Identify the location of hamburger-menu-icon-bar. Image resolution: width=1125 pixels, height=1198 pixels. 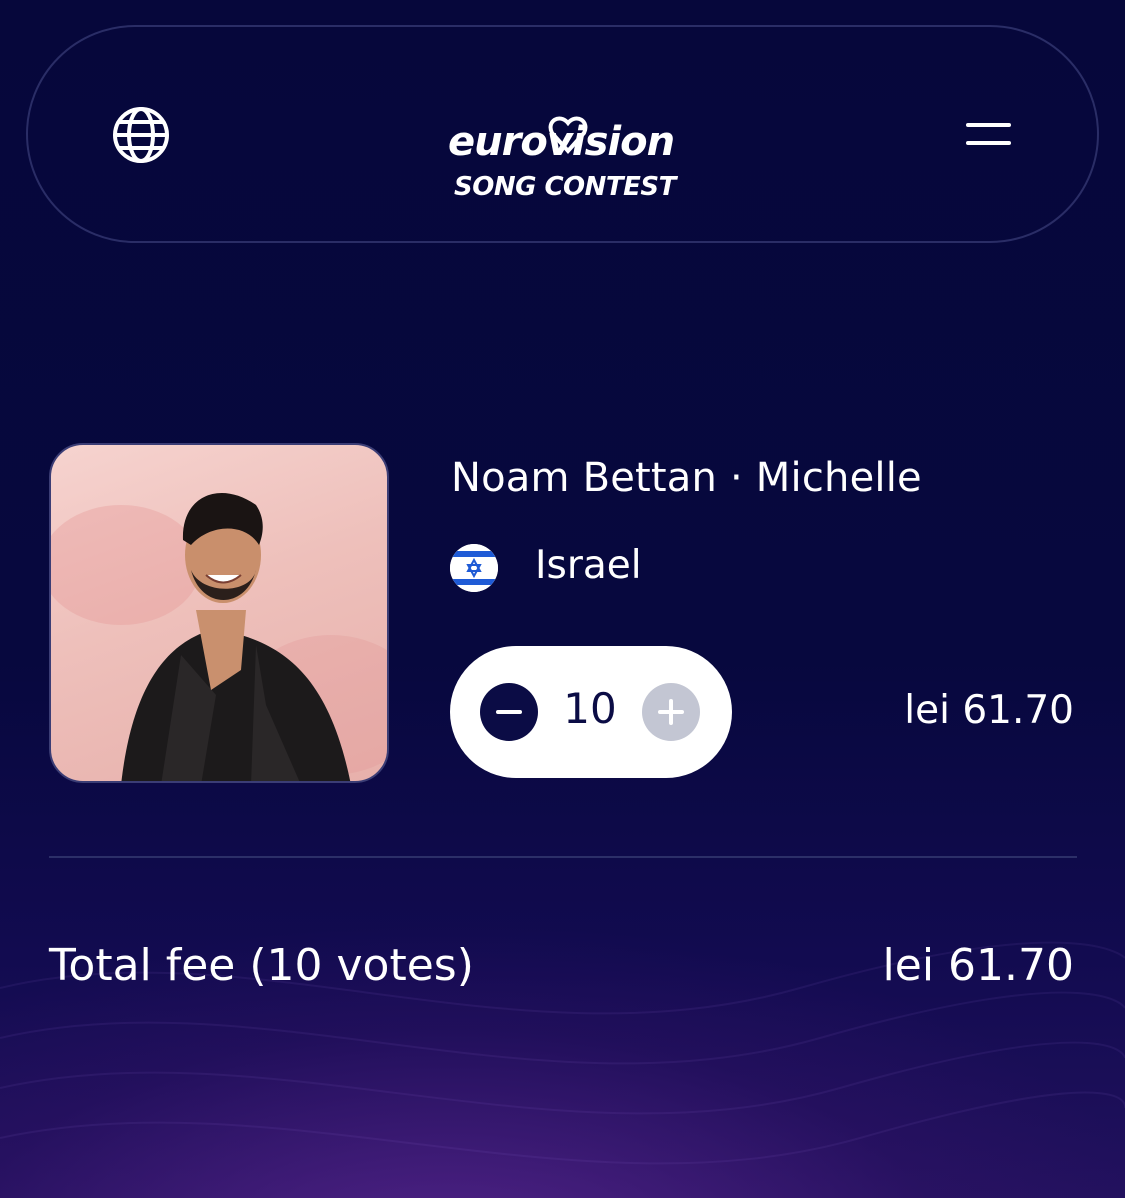
(988, 143).